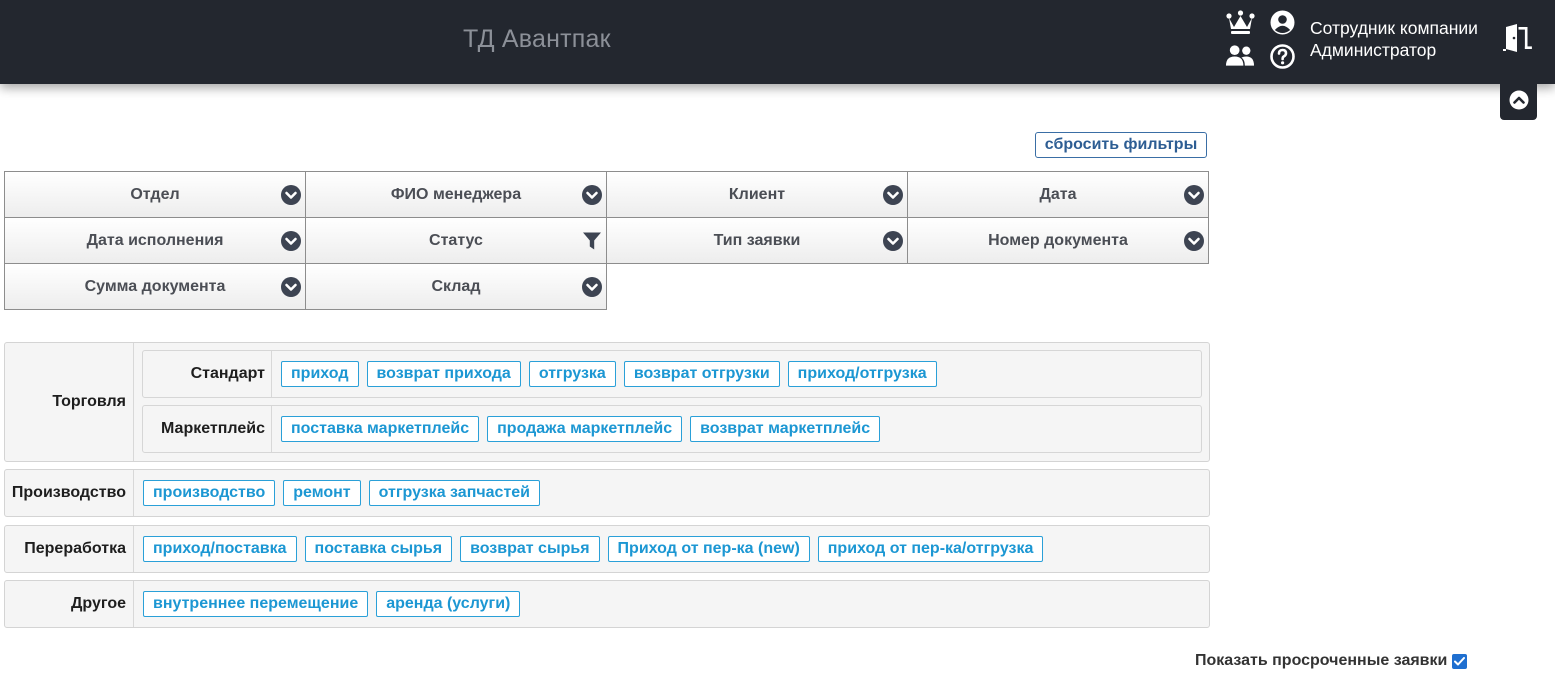 The width and height of the screenshot is (1555, 690). What do you see at coordinates (454, 493) in the screenshot?
I see `chip-parts-shipment: отгрузка запчастей` at bounding box center [454, 493].